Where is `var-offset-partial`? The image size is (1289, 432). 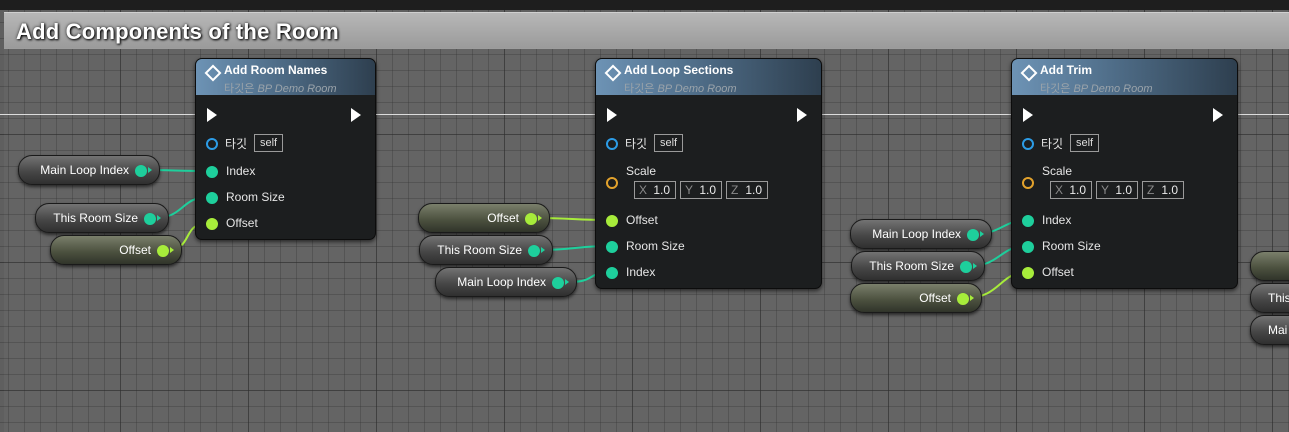 var-offset-partial is located at coordinates (1269, 266).